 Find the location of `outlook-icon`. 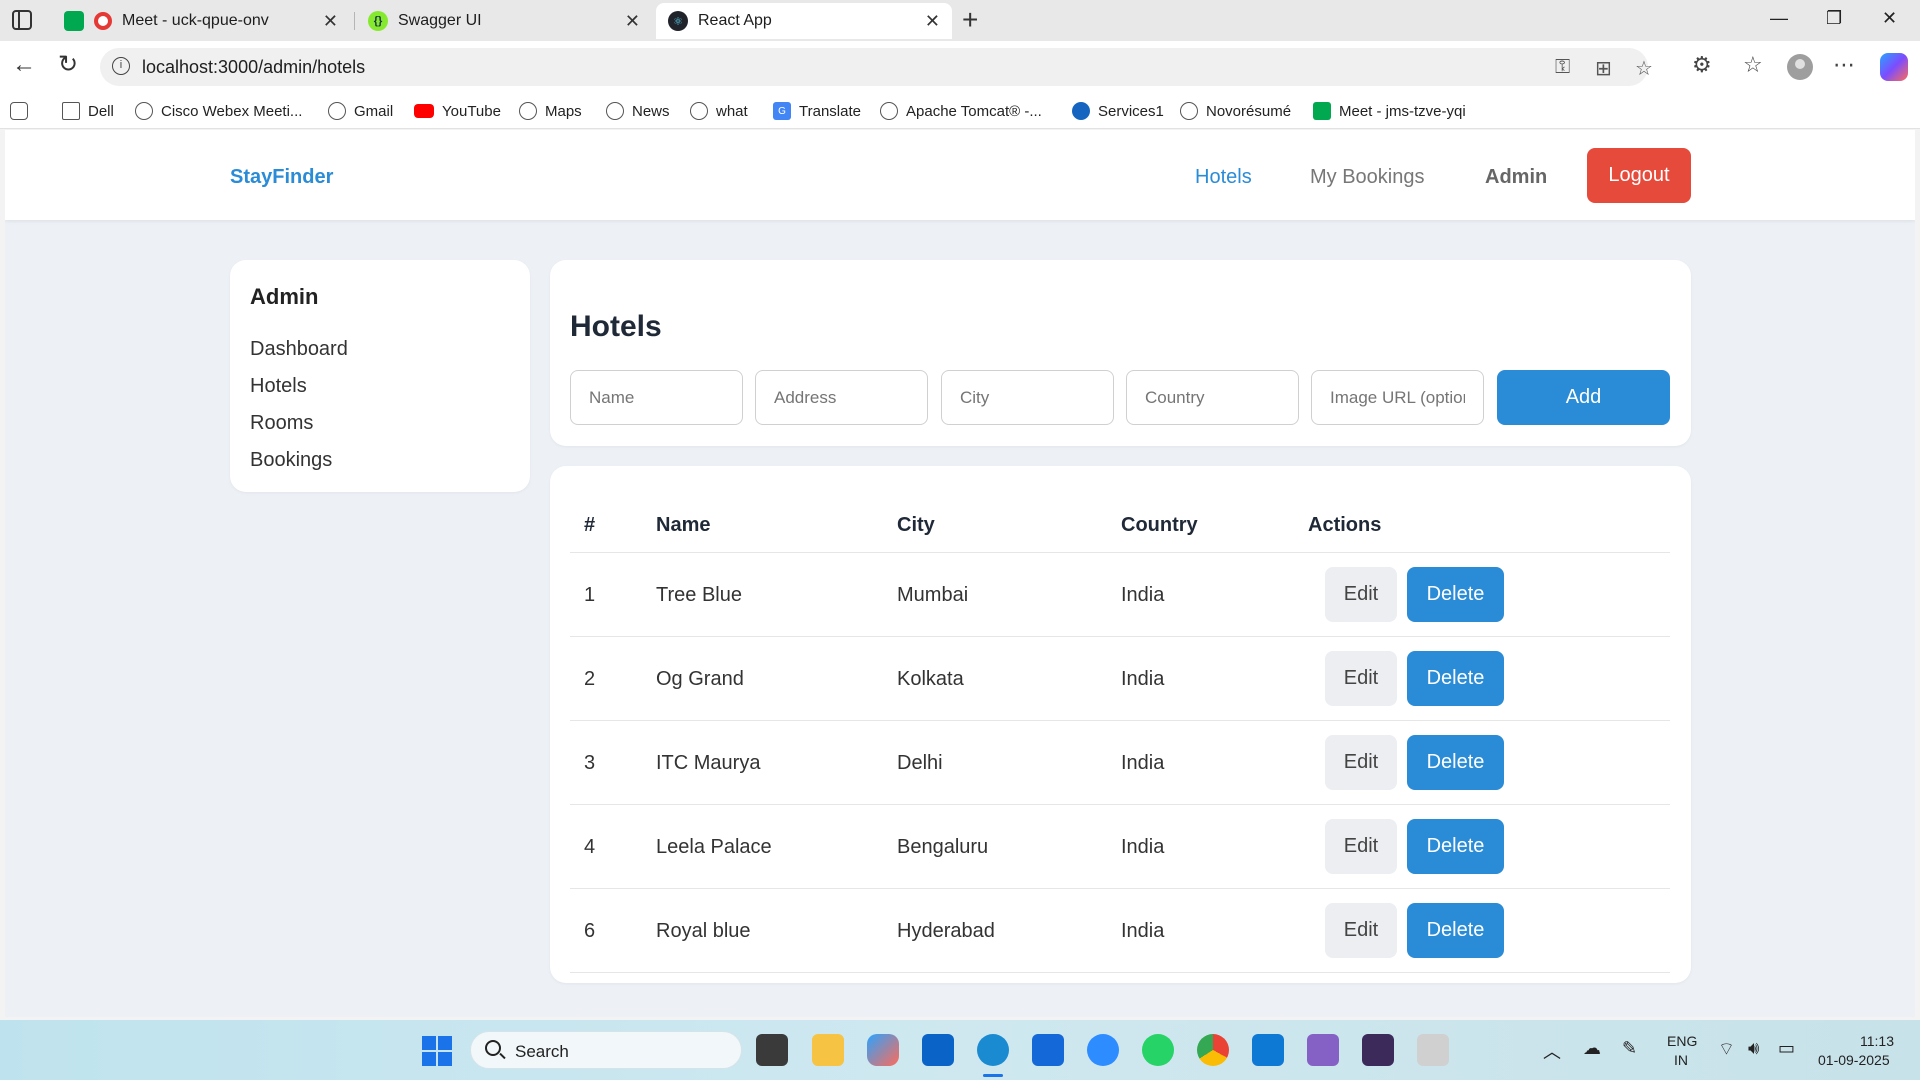

outlook-icon is located at coordinates (938, 1050).